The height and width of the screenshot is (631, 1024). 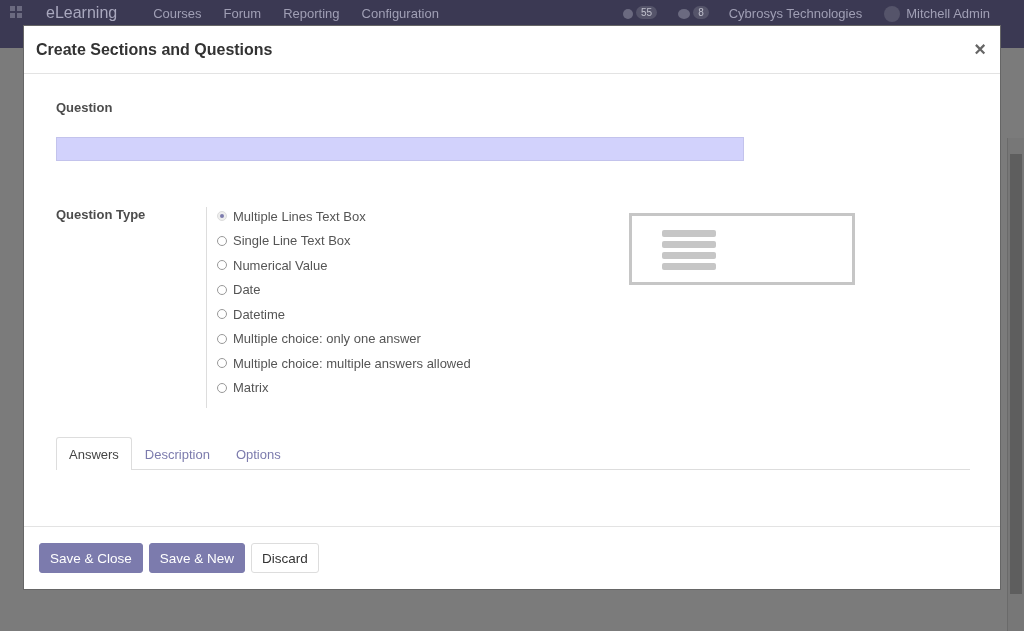 What do you see at coordinates (647, 12) in the screenshot?
I see `activity-count-badge: 55` at bounding box center [647, 12].